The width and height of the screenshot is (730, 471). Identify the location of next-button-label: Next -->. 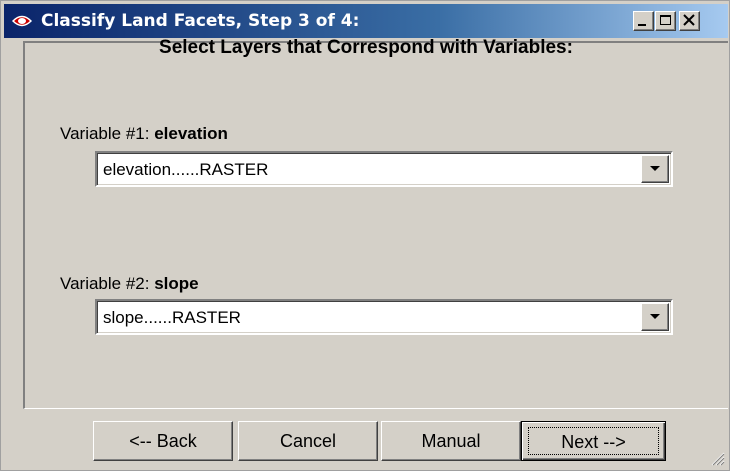
(593, 441).